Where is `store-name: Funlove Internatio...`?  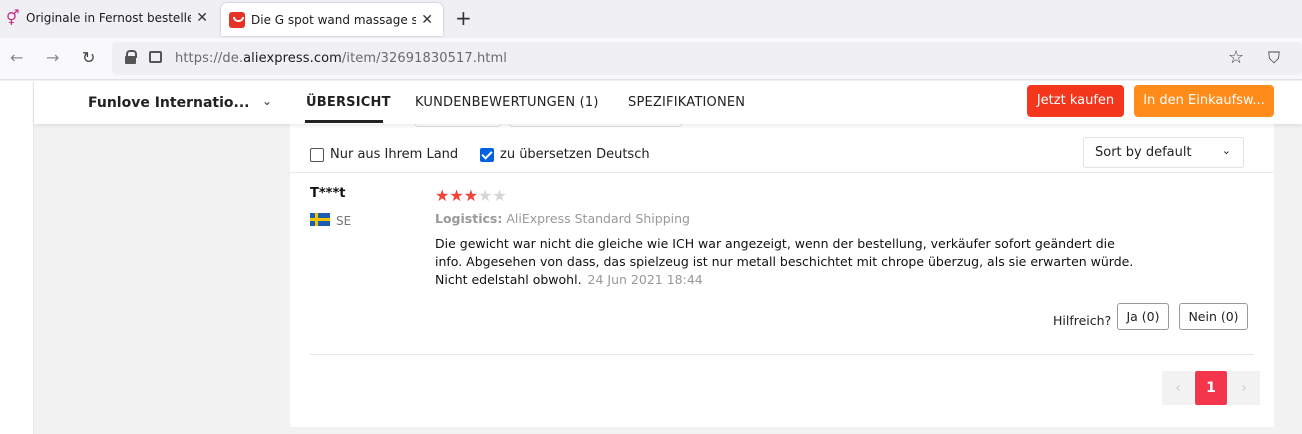
store-name: Funlove Internatio... is located at coordinates (168, 103).